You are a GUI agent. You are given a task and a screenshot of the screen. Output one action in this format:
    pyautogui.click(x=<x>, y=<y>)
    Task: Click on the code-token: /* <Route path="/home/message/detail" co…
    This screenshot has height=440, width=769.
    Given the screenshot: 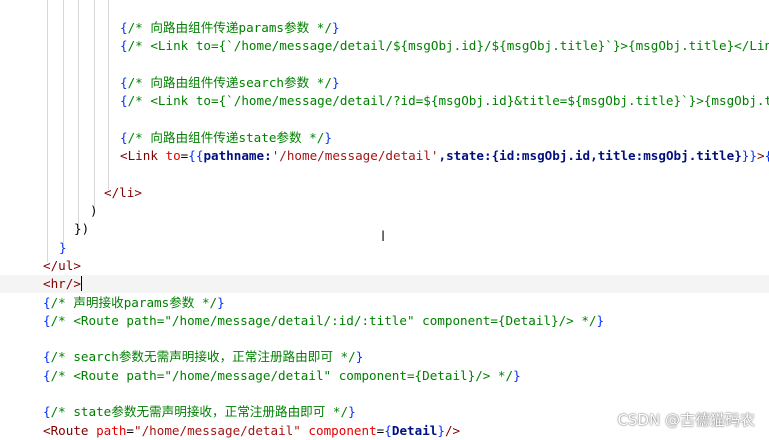 What is the action you would take?
    pyautogui.click(x=282, y=375)
    